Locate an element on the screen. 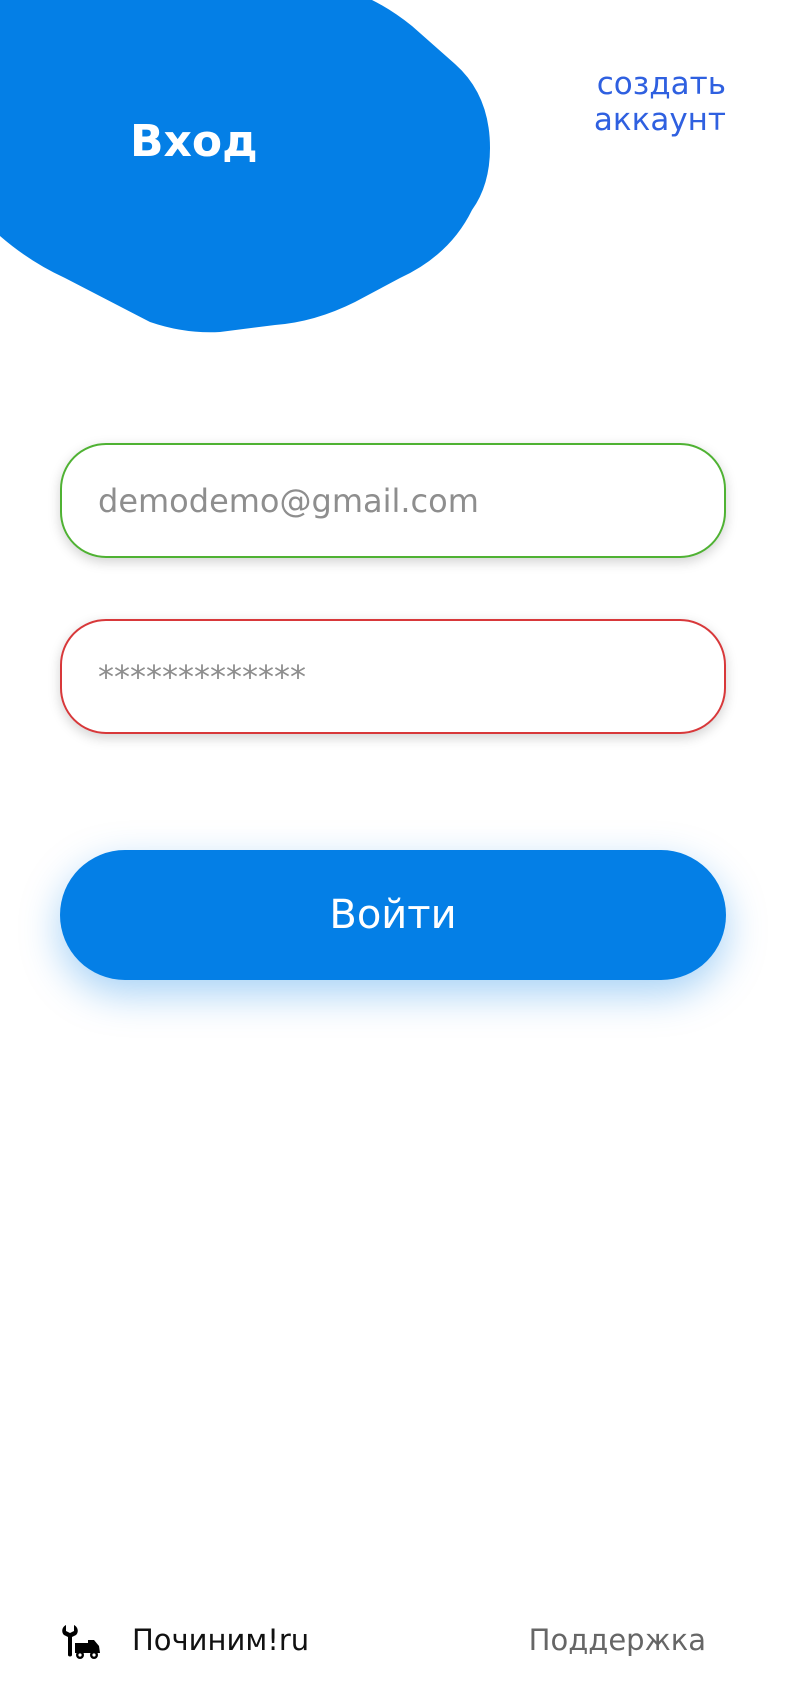 This screenshot has width=786, height=1702. brand-name: Починим!ru is located at coordinates (221, 1640).